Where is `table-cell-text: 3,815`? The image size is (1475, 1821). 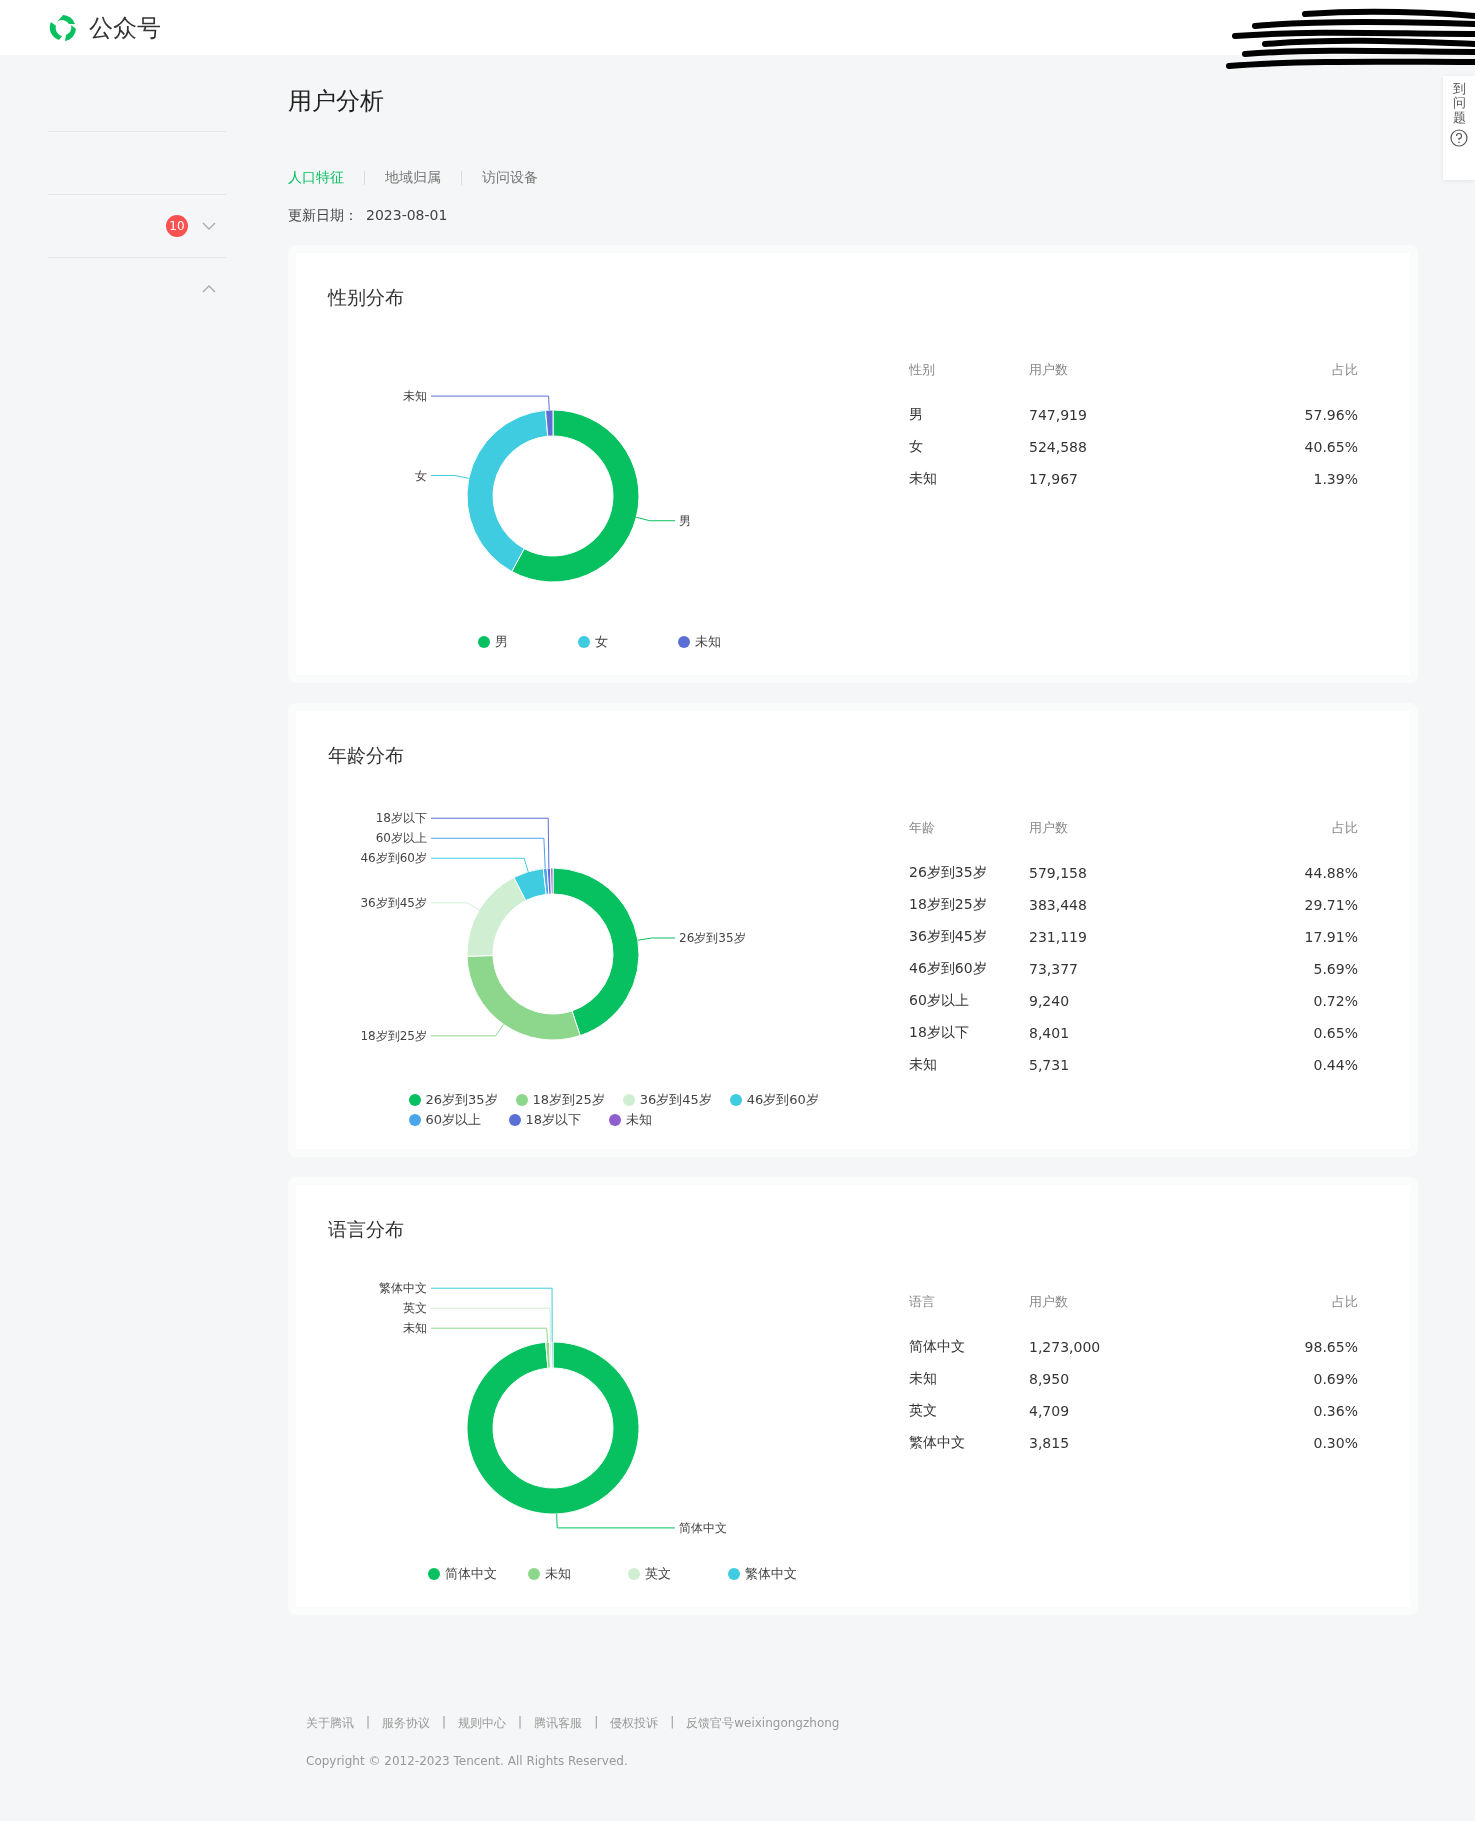
table-cell-text: 3,815 is located at coordinates (1050, 1443).